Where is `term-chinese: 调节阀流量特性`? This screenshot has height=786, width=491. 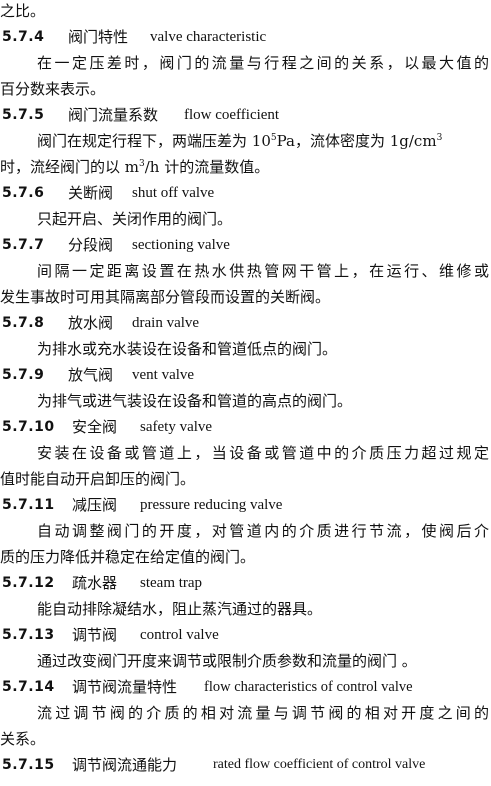 term-chinese: 调节阀流量特性 is located at coordinates (125, 687).